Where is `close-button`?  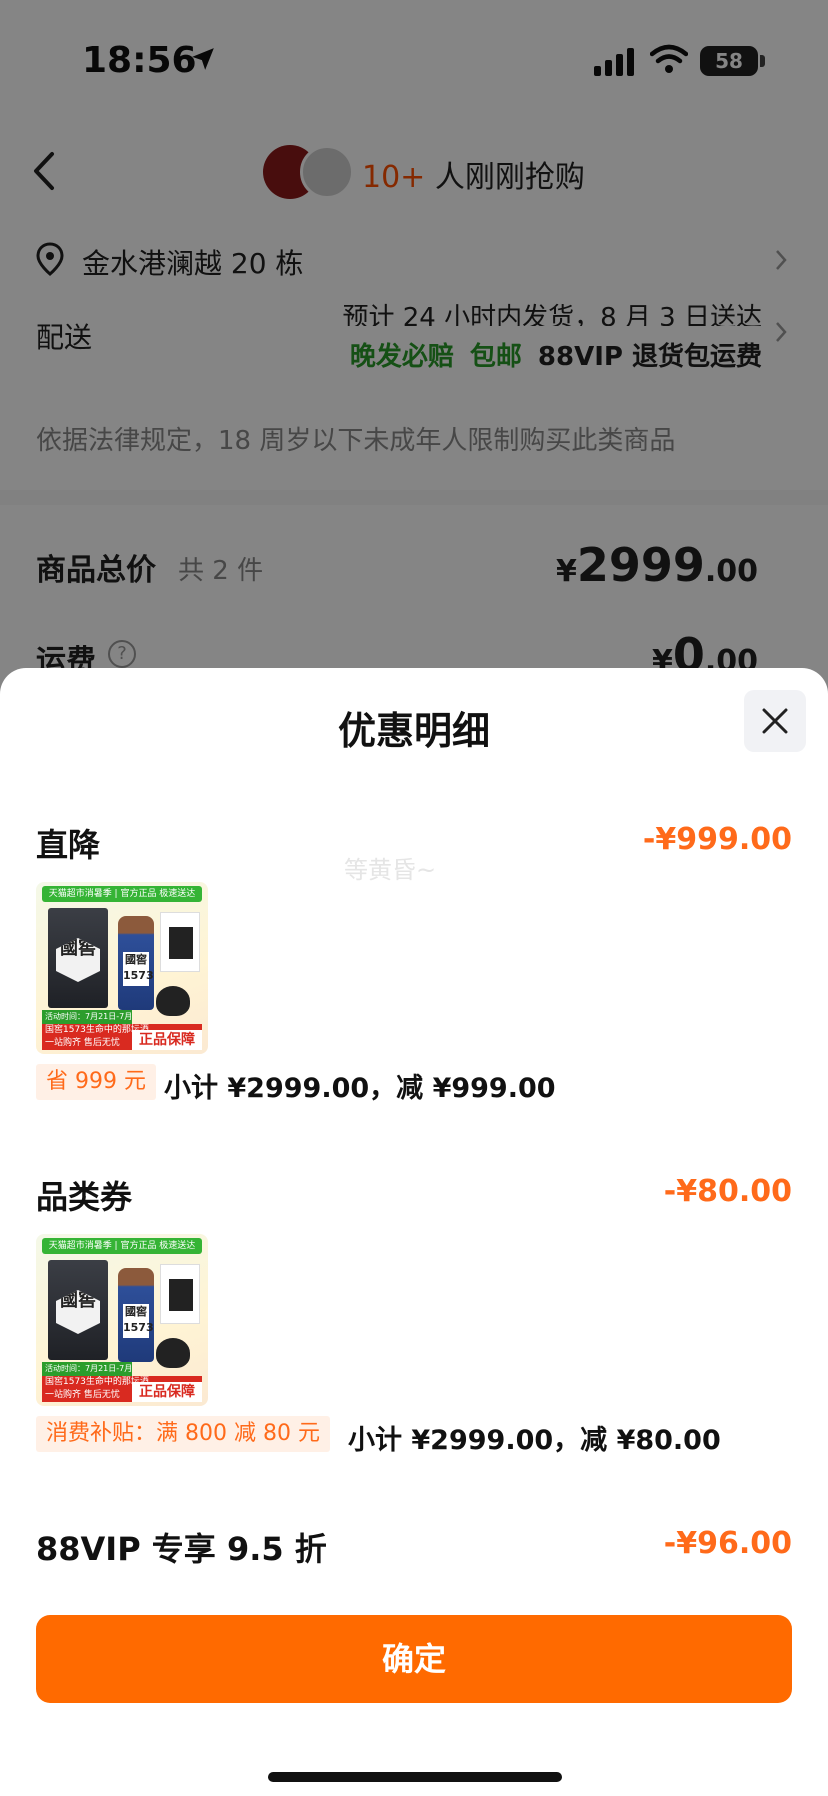
close-button is located at coordinates (775, 721).